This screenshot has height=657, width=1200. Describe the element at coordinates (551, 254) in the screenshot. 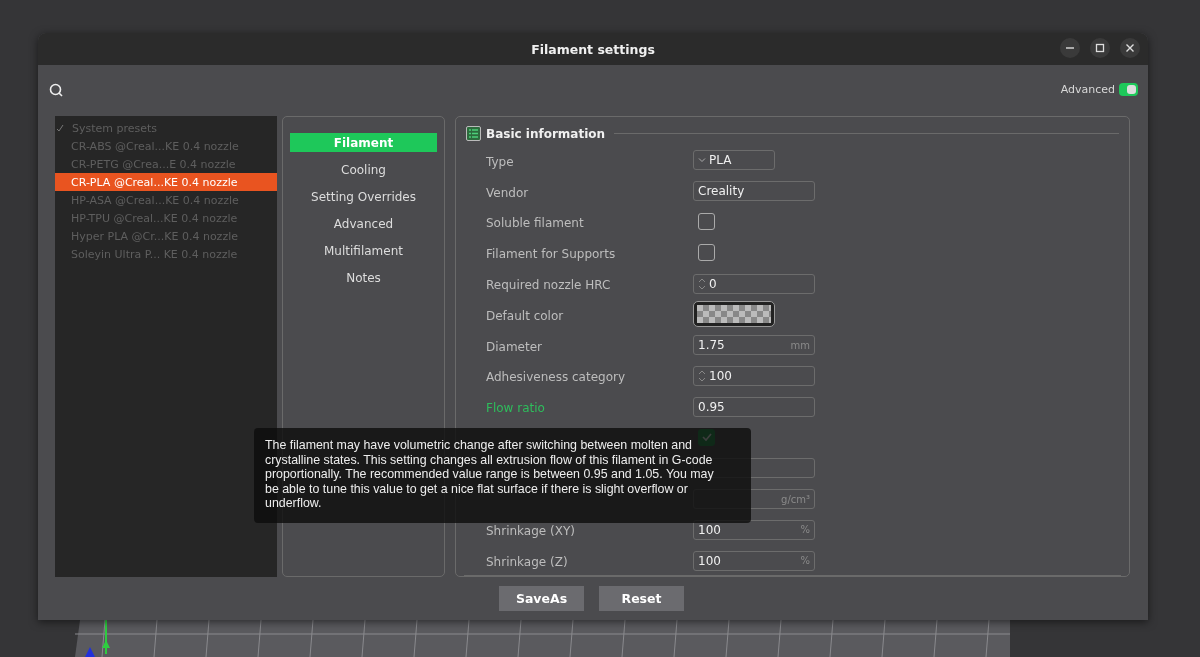

I see `option-label: Filament for Supports` at that location.